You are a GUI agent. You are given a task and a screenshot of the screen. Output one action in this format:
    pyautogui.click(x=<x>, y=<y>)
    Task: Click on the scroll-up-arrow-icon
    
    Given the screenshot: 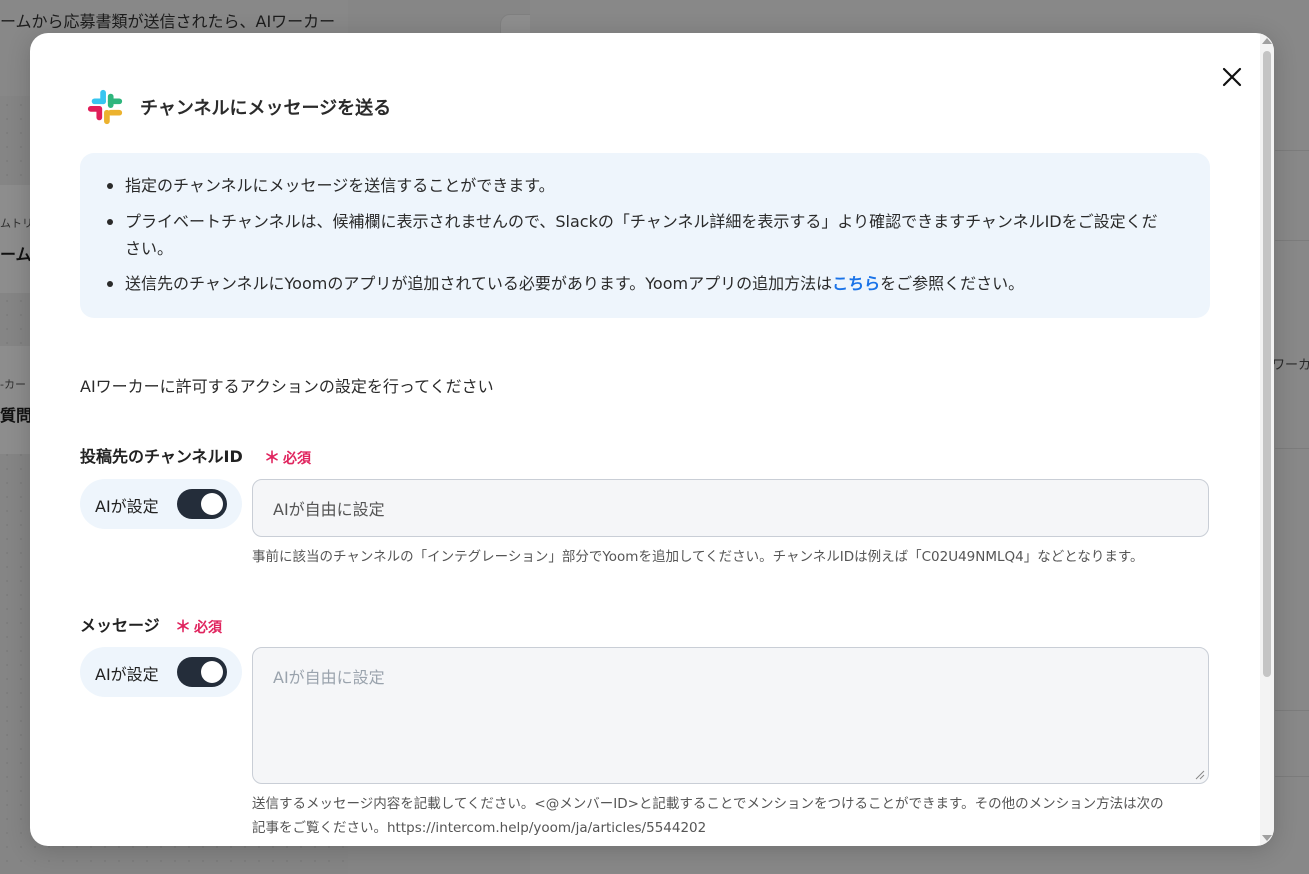 What is the action you would take?
    pyautogui.click(x=1267, y=41)
    